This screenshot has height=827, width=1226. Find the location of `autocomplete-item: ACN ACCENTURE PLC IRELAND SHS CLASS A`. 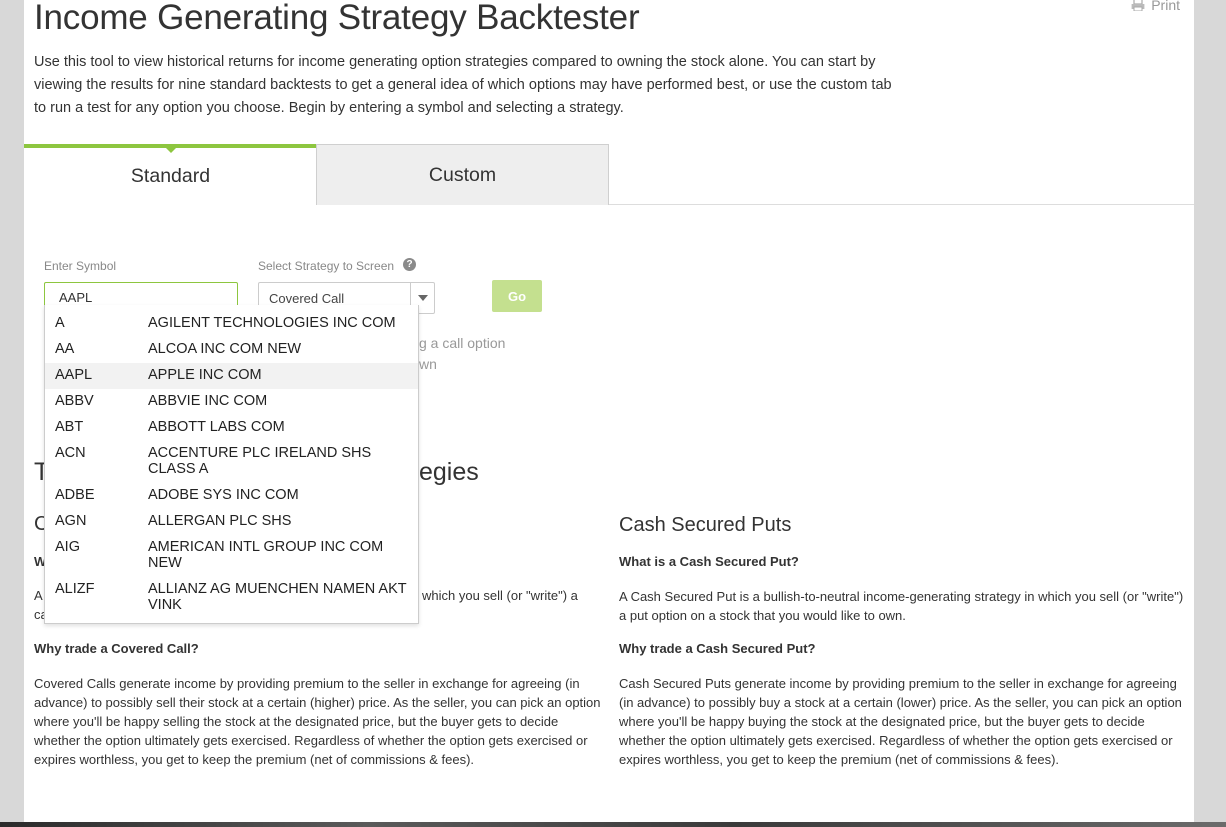

autocomplete-item: ACN ACCENTURE PLC IRELAND SHS CLASS A is located at coordinates (231, 462).